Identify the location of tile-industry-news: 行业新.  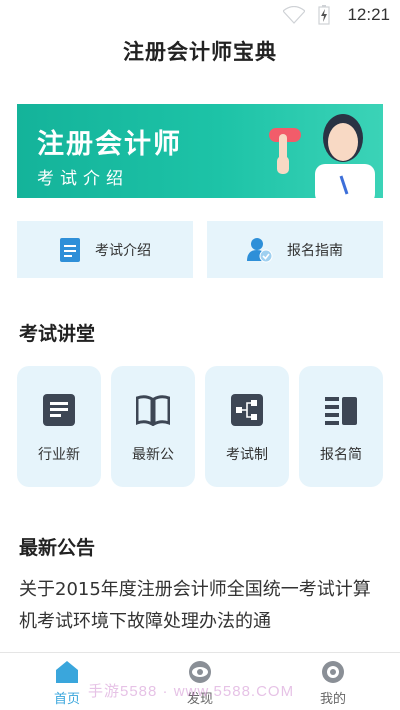
(59, 426).